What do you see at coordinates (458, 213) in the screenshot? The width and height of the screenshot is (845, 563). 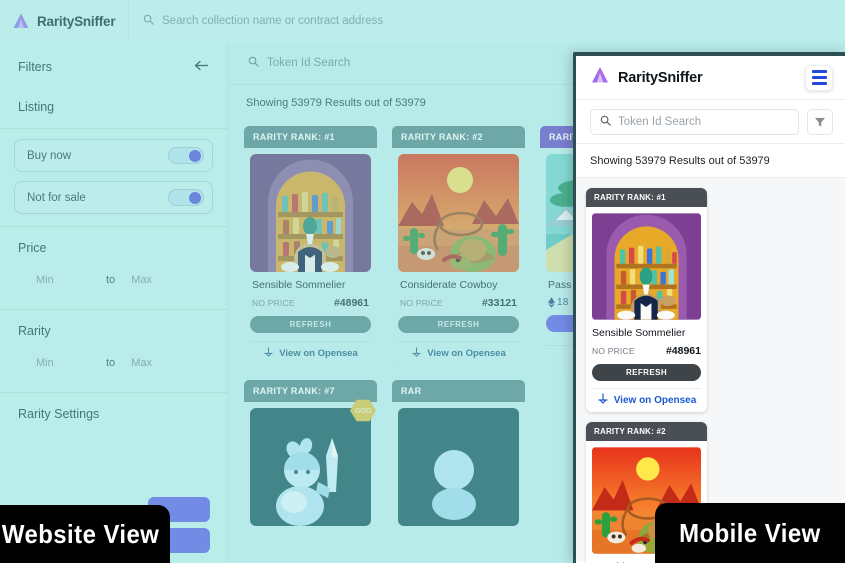 I see `nft-artwork-cowboy` at bounding box center [458, 213].